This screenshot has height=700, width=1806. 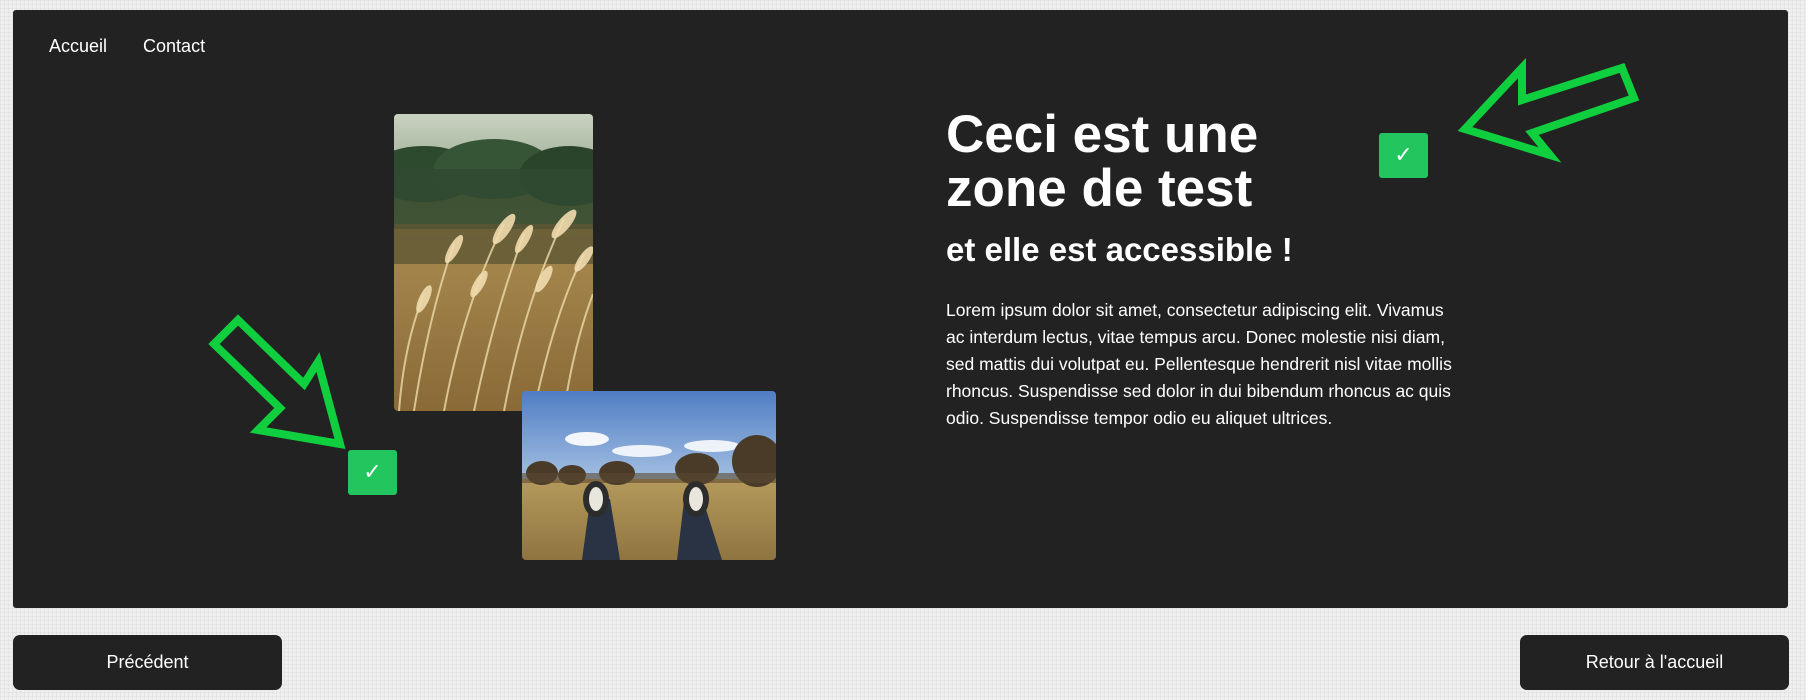 What do you see at coordinates (649, 475) in the screenshot?
I see `feet-in-field-photo` at bounding box center [649, 475].